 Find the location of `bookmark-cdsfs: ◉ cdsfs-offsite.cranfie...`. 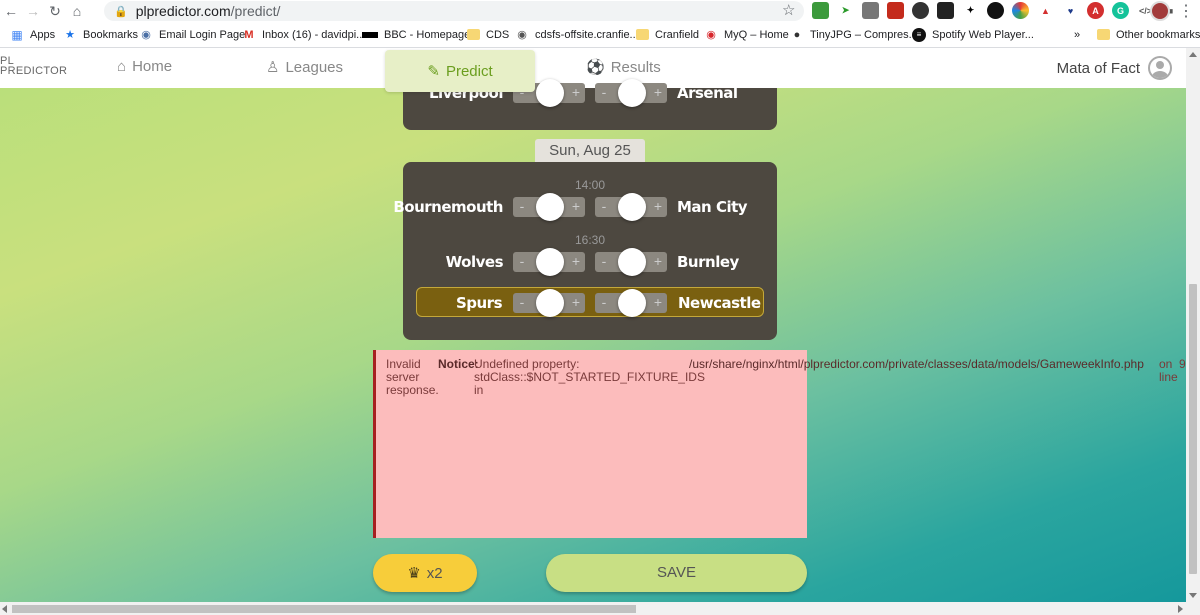

bookmark-cdsfs: ◉ cdsfs-offsite.cranfie... is located at coordinates (577, 35).